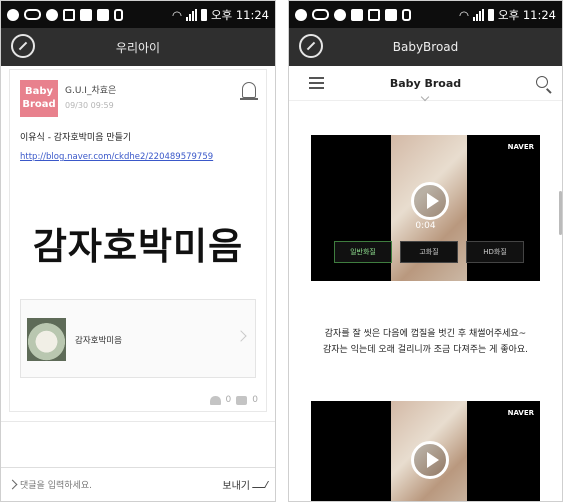 The image size is (563, 502). Describe the element at coordinates (56, 484) in the screenshot. I see `comment-input: 댓글을 입력하세요.` at that location.